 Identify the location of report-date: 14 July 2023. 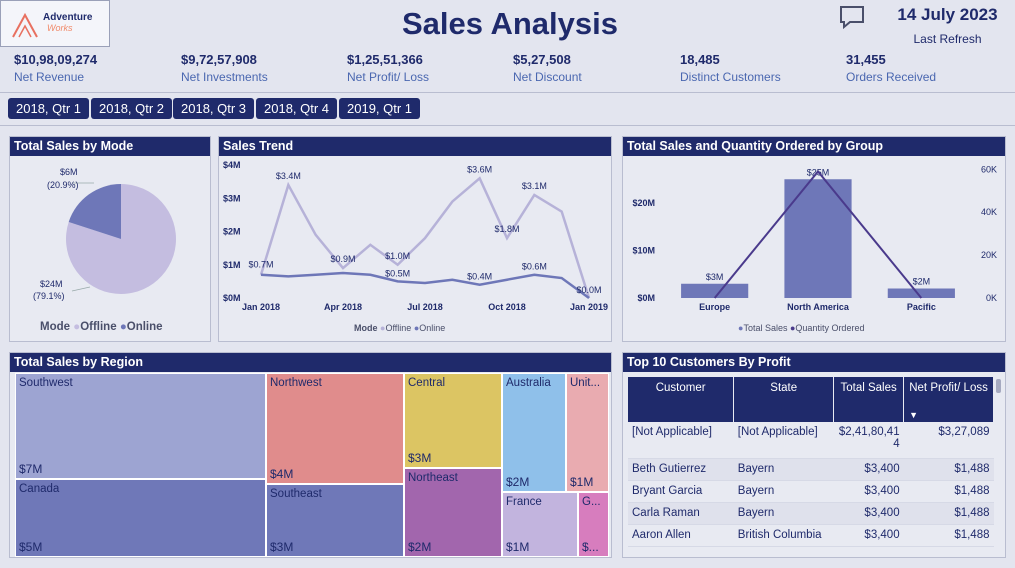
(947, 14).